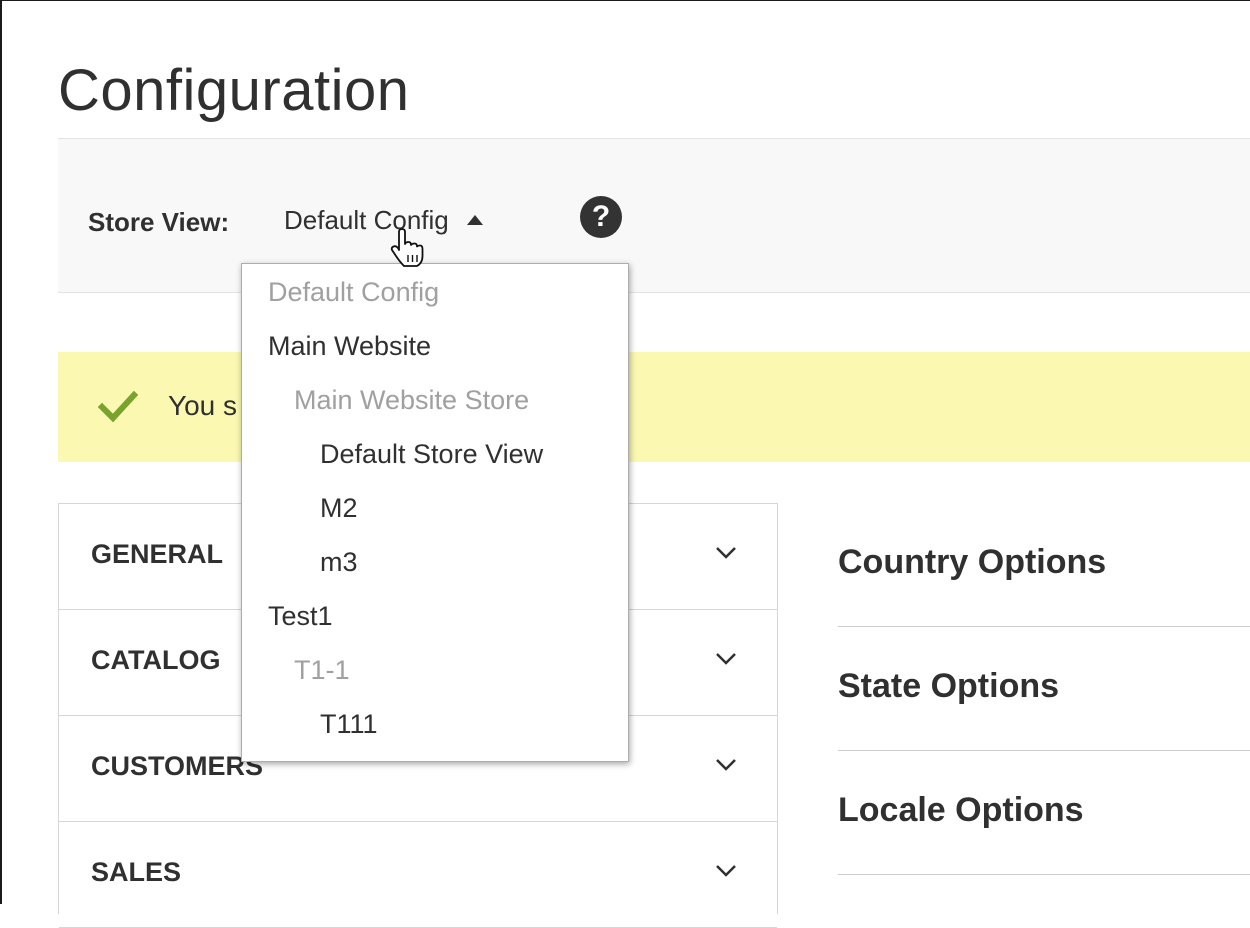  What do you see at coordinates (339, 562) in the screenshot?
I see `dropdown-item-m3: m3` at bounding box center [339, 562].